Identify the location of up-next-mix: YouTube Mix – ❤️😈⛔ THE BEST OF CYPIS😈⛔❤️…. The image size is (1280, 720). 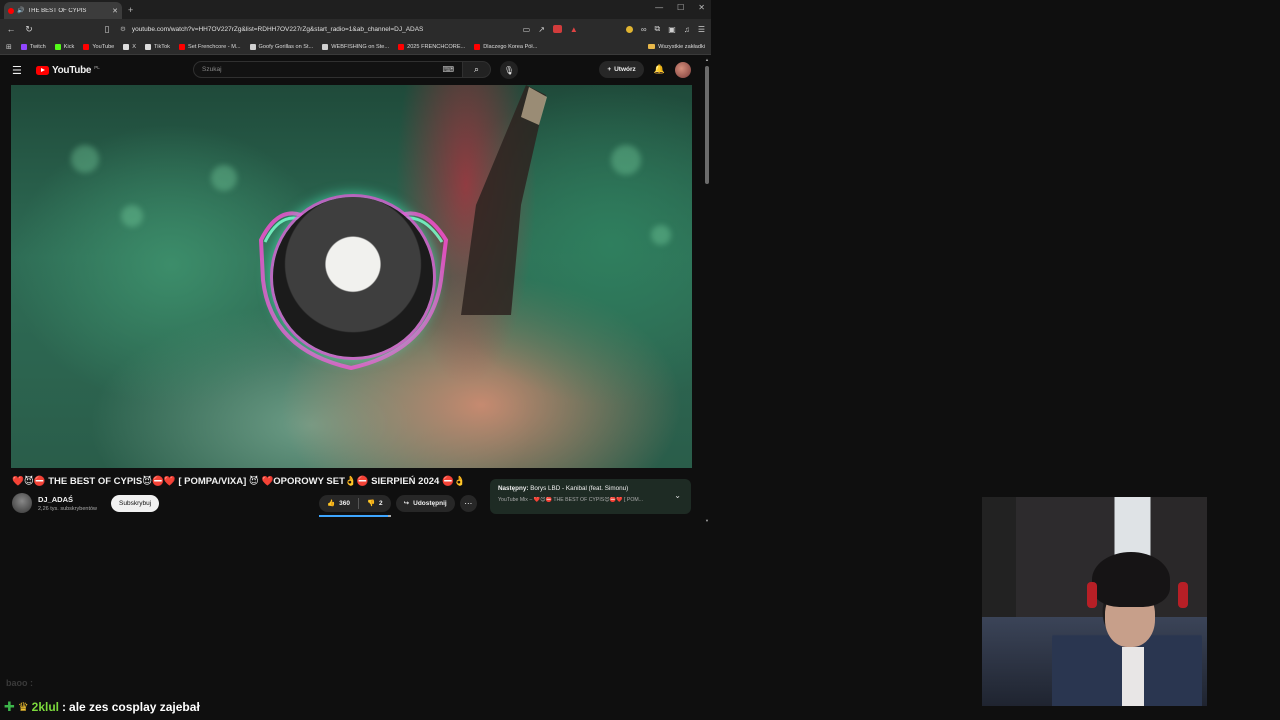
(571, 500).